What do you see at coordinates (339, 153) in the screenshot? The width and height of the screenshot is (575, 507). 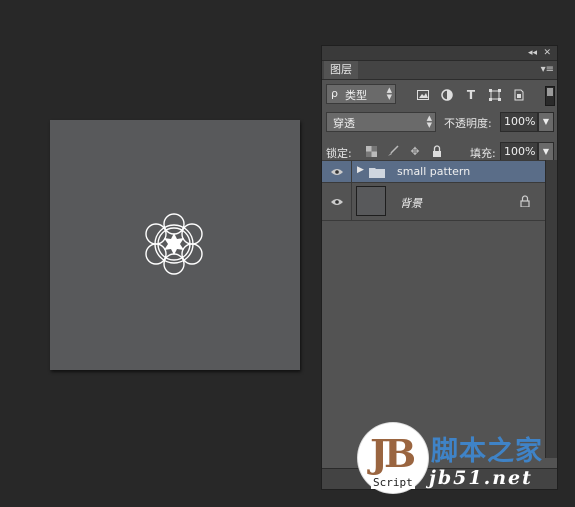 I see `lock-label: 锁定:` at bounding box center [339, 153].